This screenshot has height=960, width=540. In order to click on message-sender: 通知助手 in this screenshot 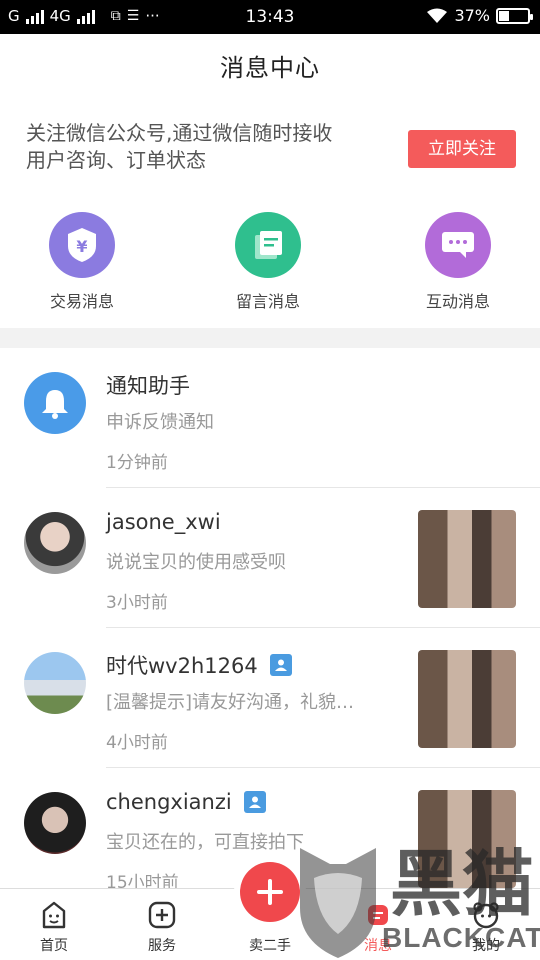, I will do `click(148, 385)`.